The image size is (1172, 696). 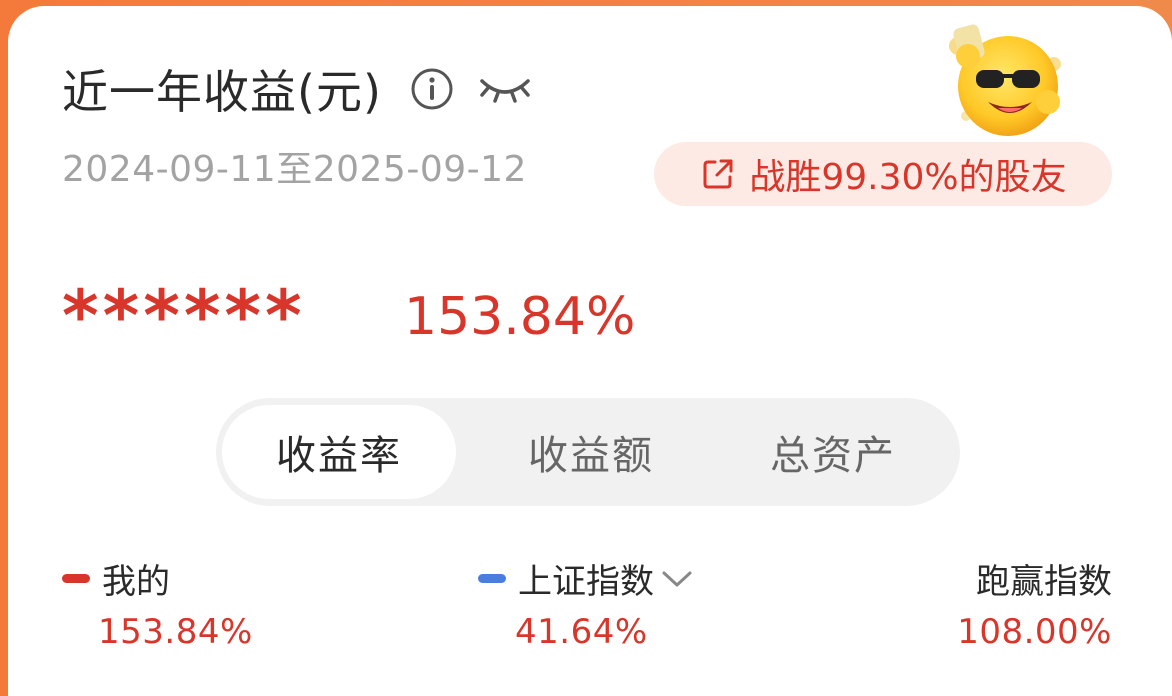 I want to click on mine-value: 153.84%, so click(x=175, y=632).